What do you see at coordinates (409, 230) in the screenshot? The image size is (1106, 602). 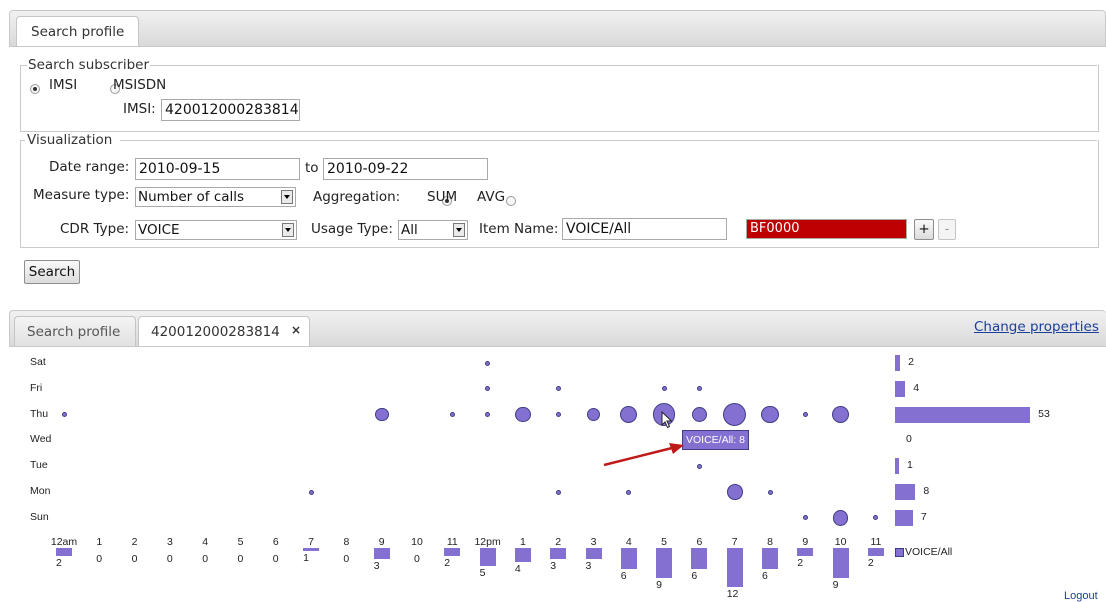 I see `usage-type-value: All` at bounding box center [409, 230].